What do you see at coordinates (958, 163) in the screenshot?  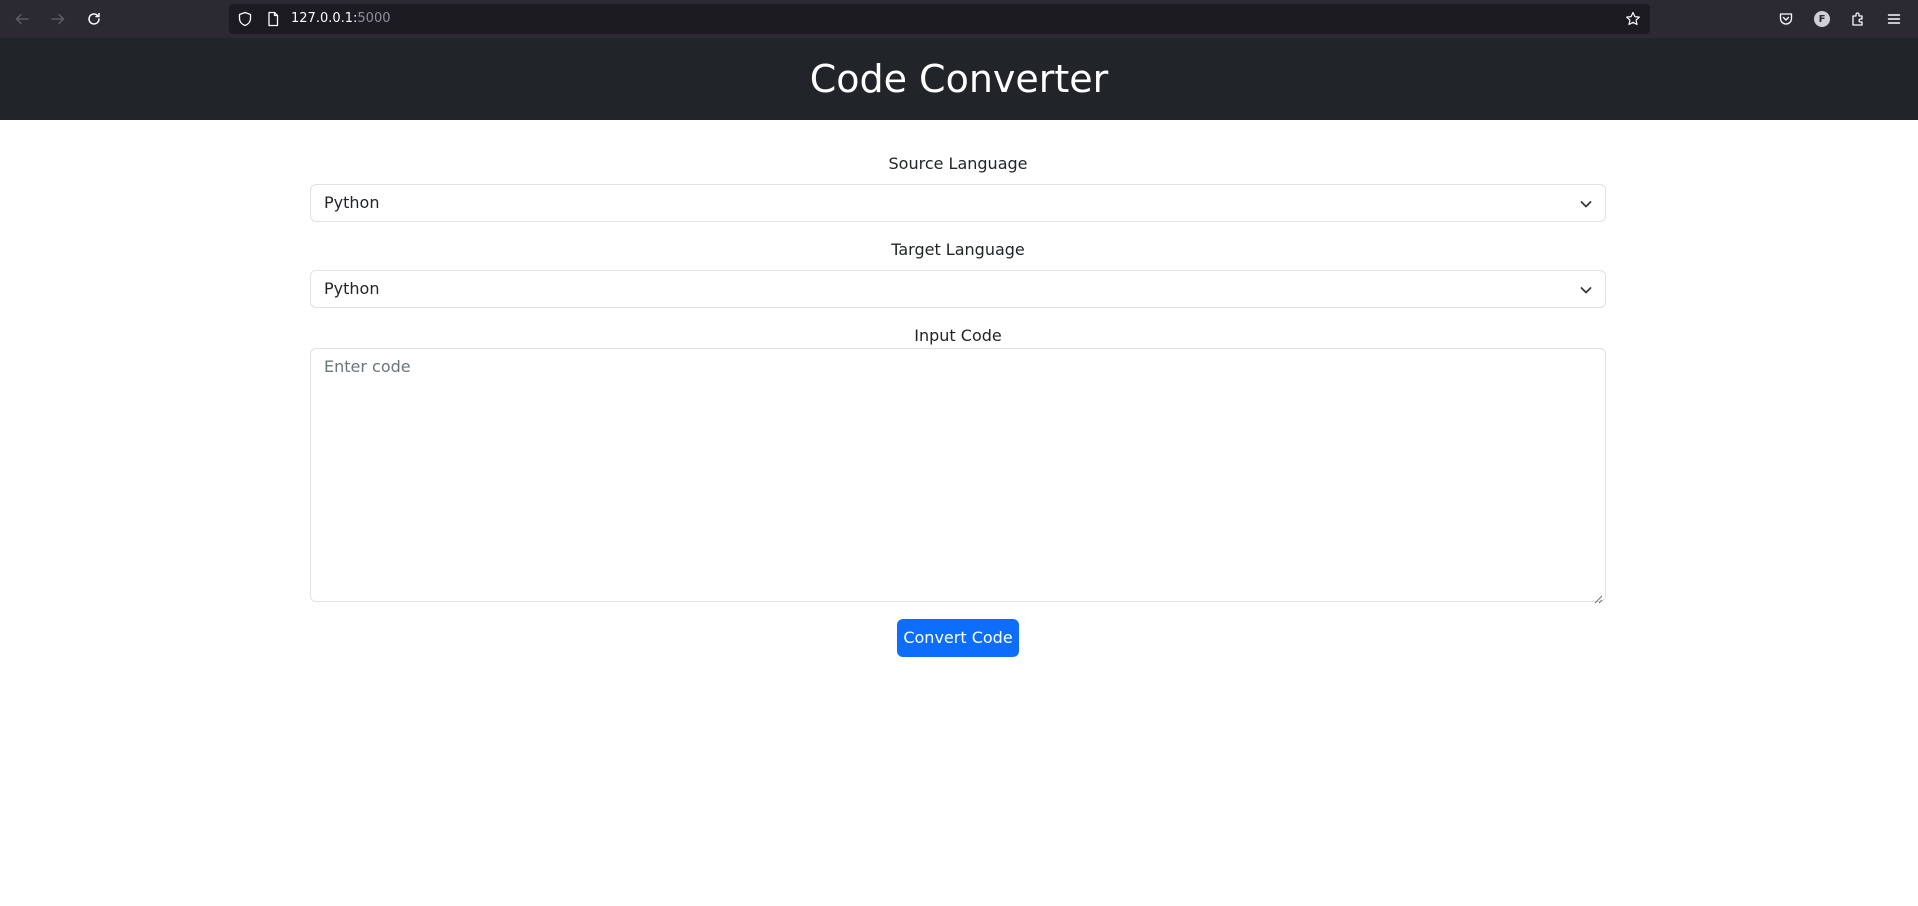 I see `source-language-label: Source Language` at bounding box center [958, 163].